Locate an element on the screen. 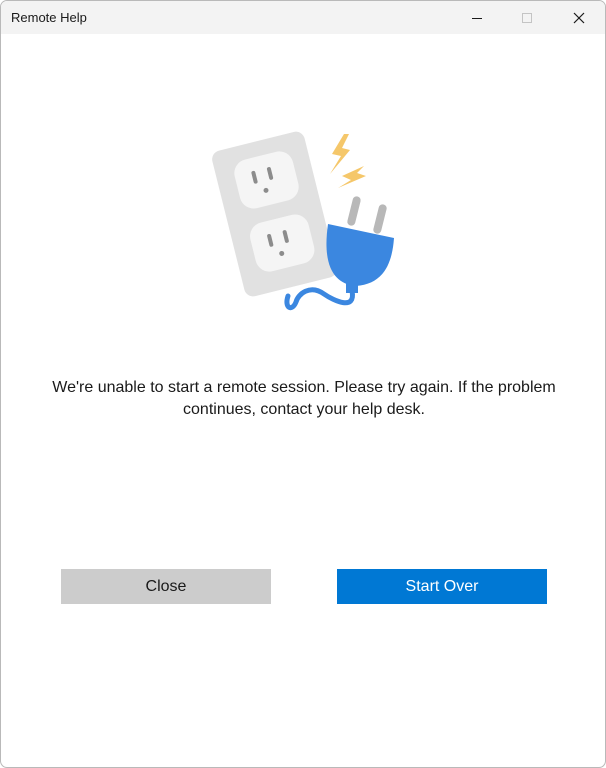  error-message-line-2: continues, contact your help desk. is located at coordinates (304, 409).